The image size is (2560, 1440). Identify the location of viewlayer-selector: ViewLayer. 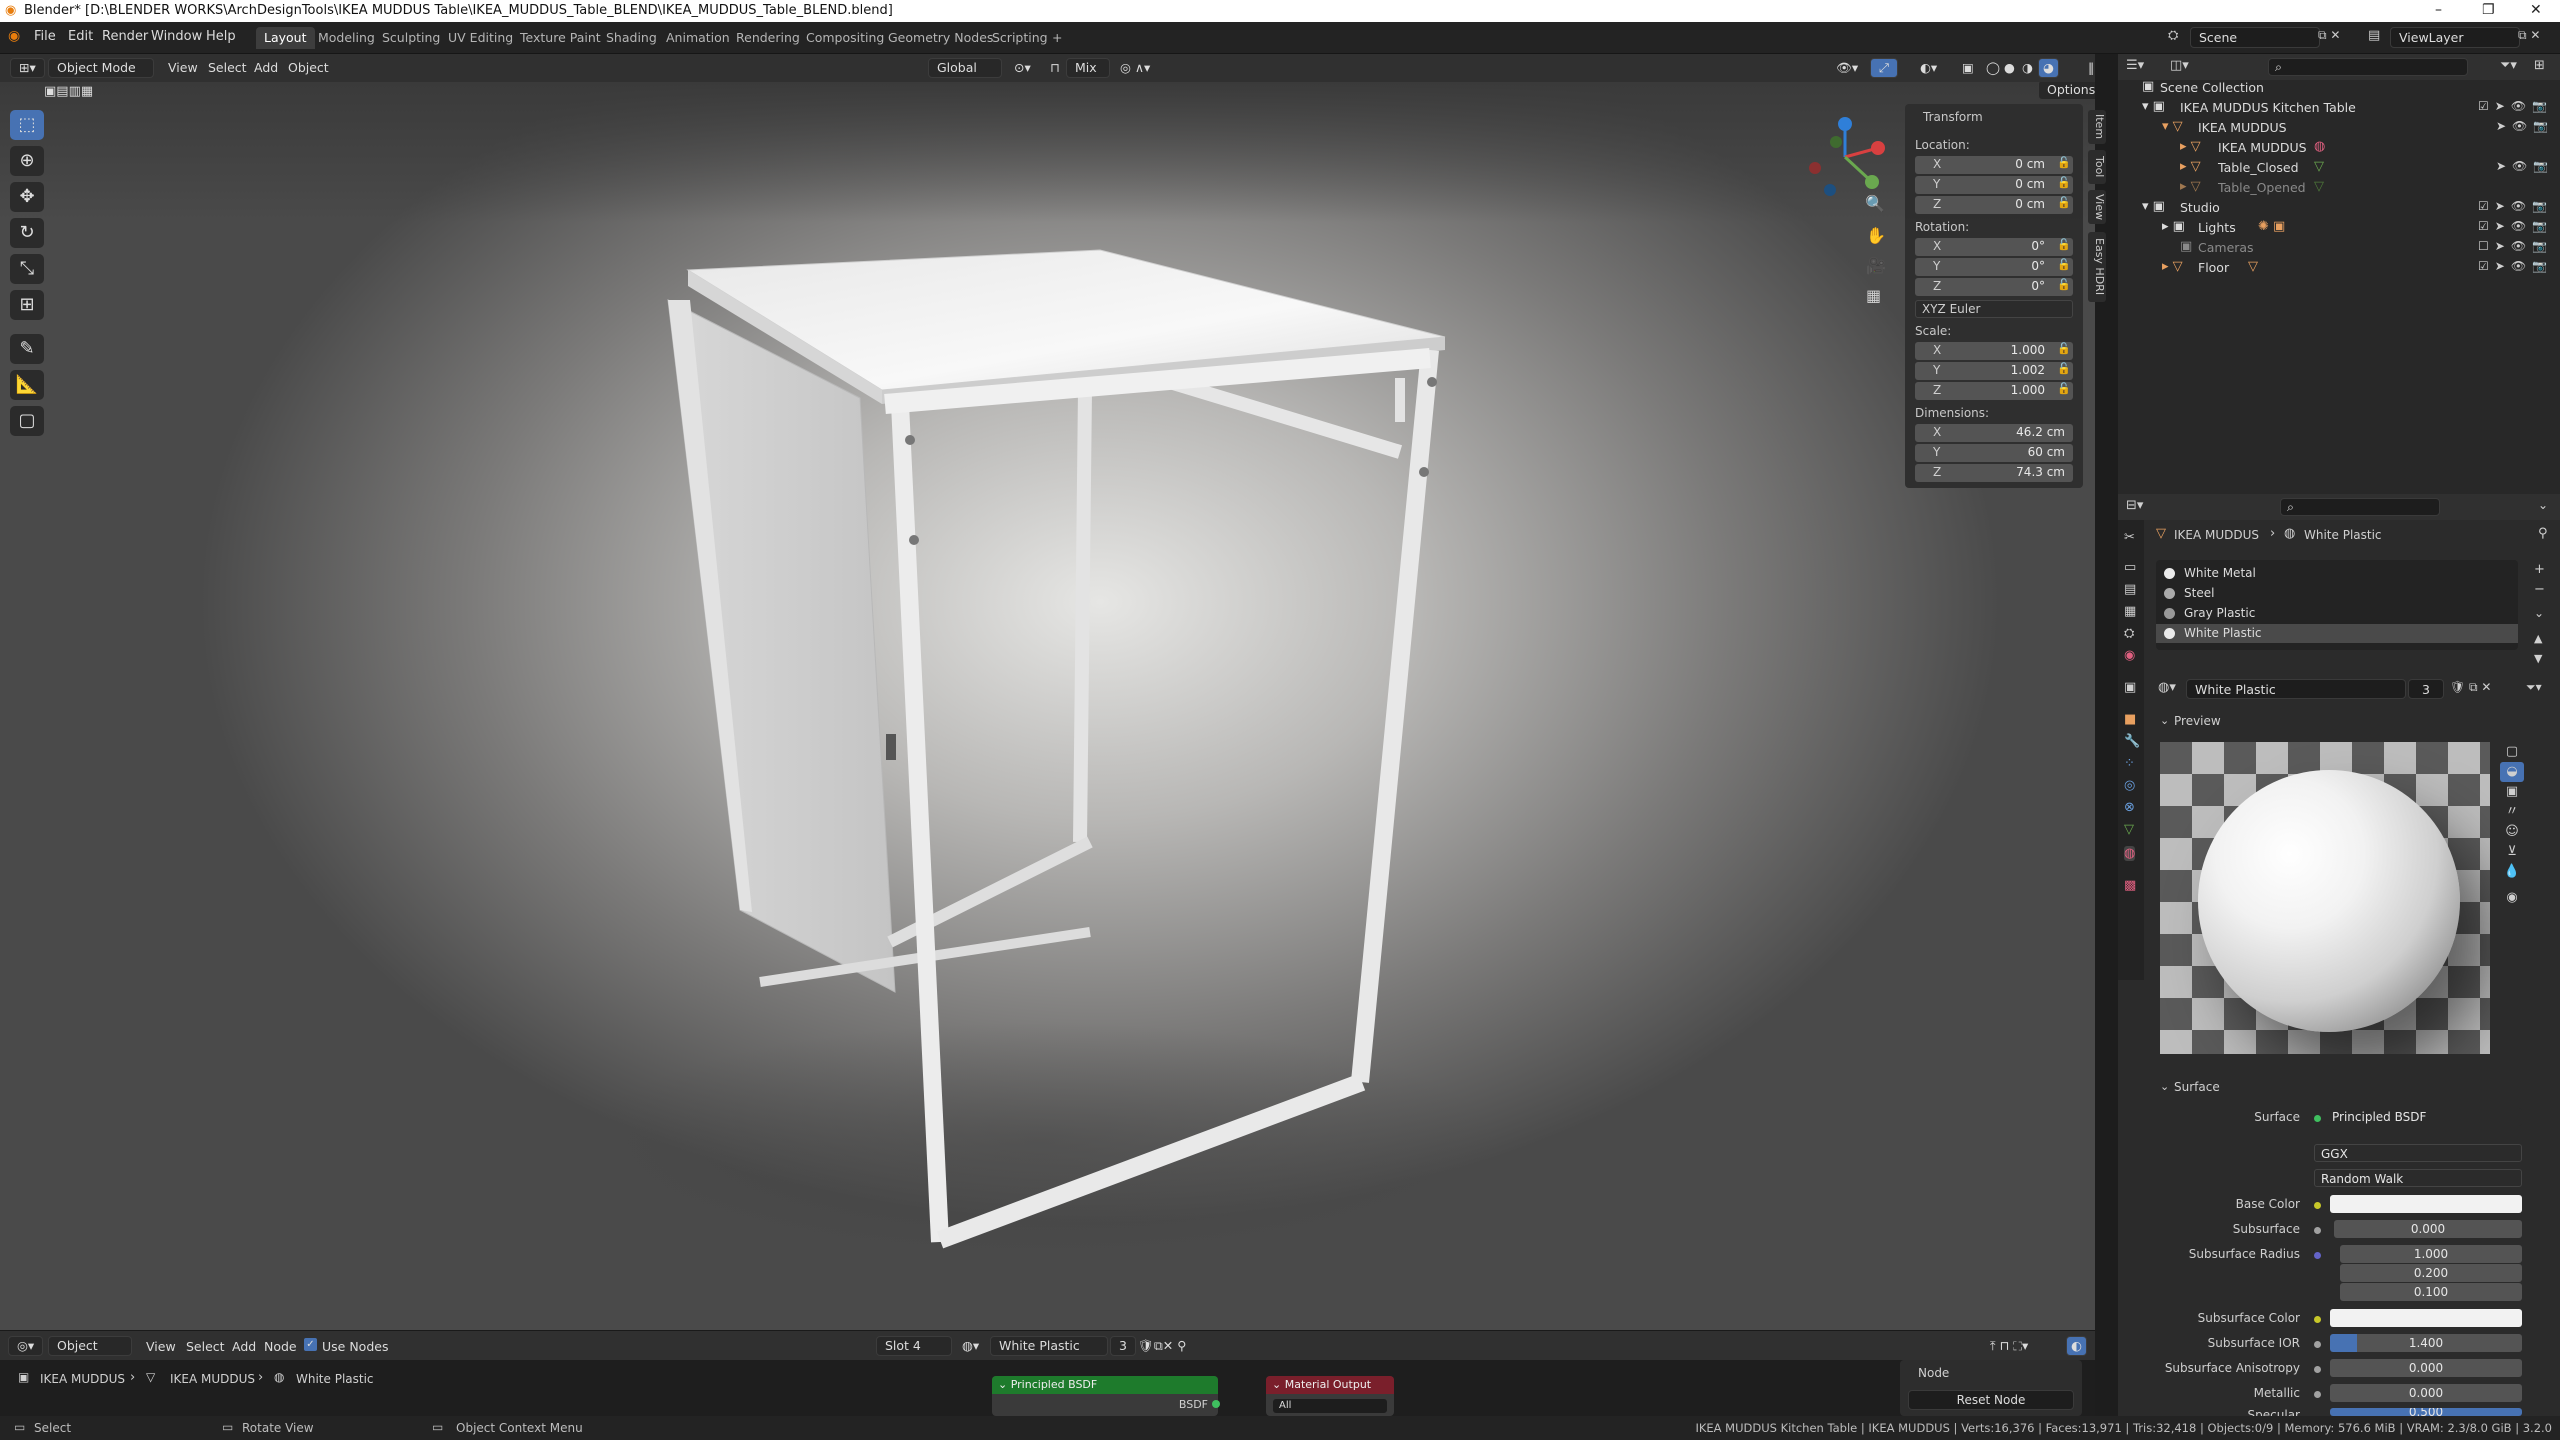
(2455, 37).